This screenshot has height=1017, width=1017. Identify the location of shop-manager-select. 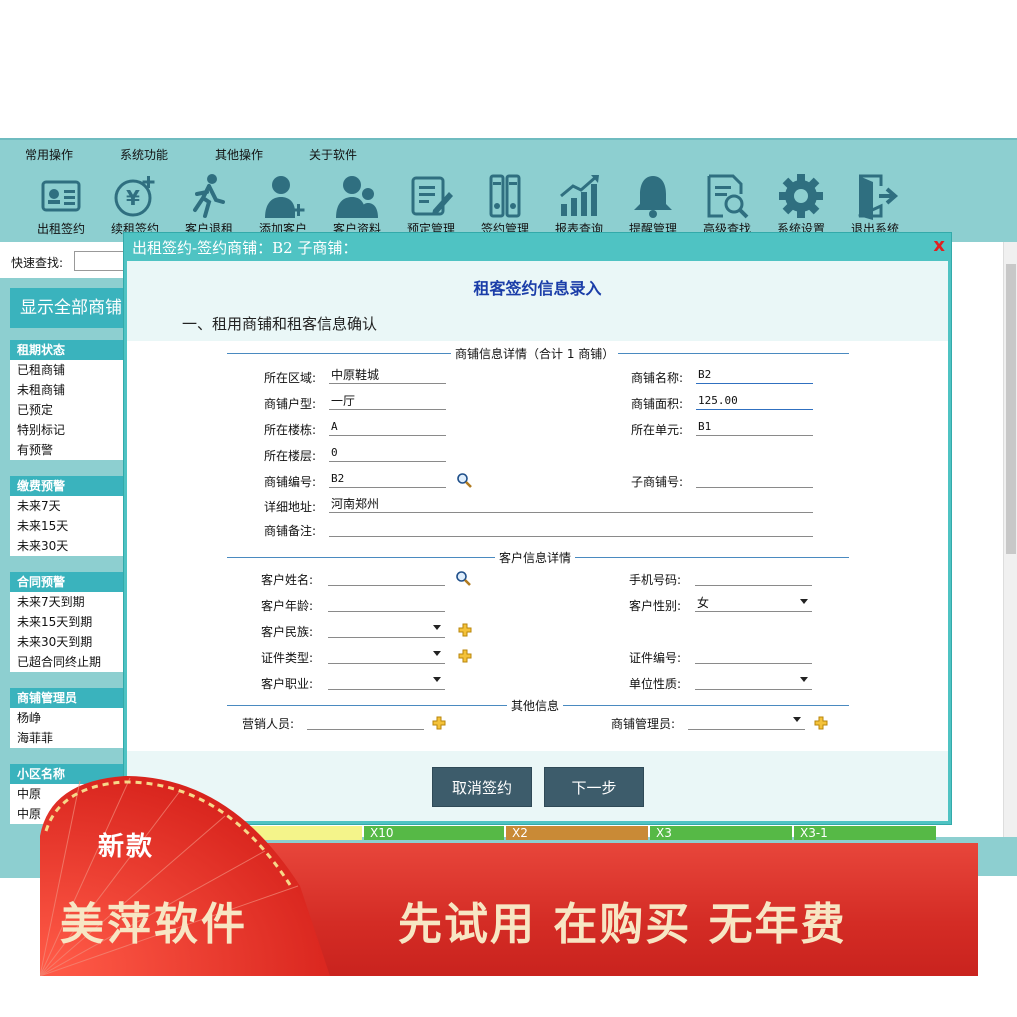
(746, 722).